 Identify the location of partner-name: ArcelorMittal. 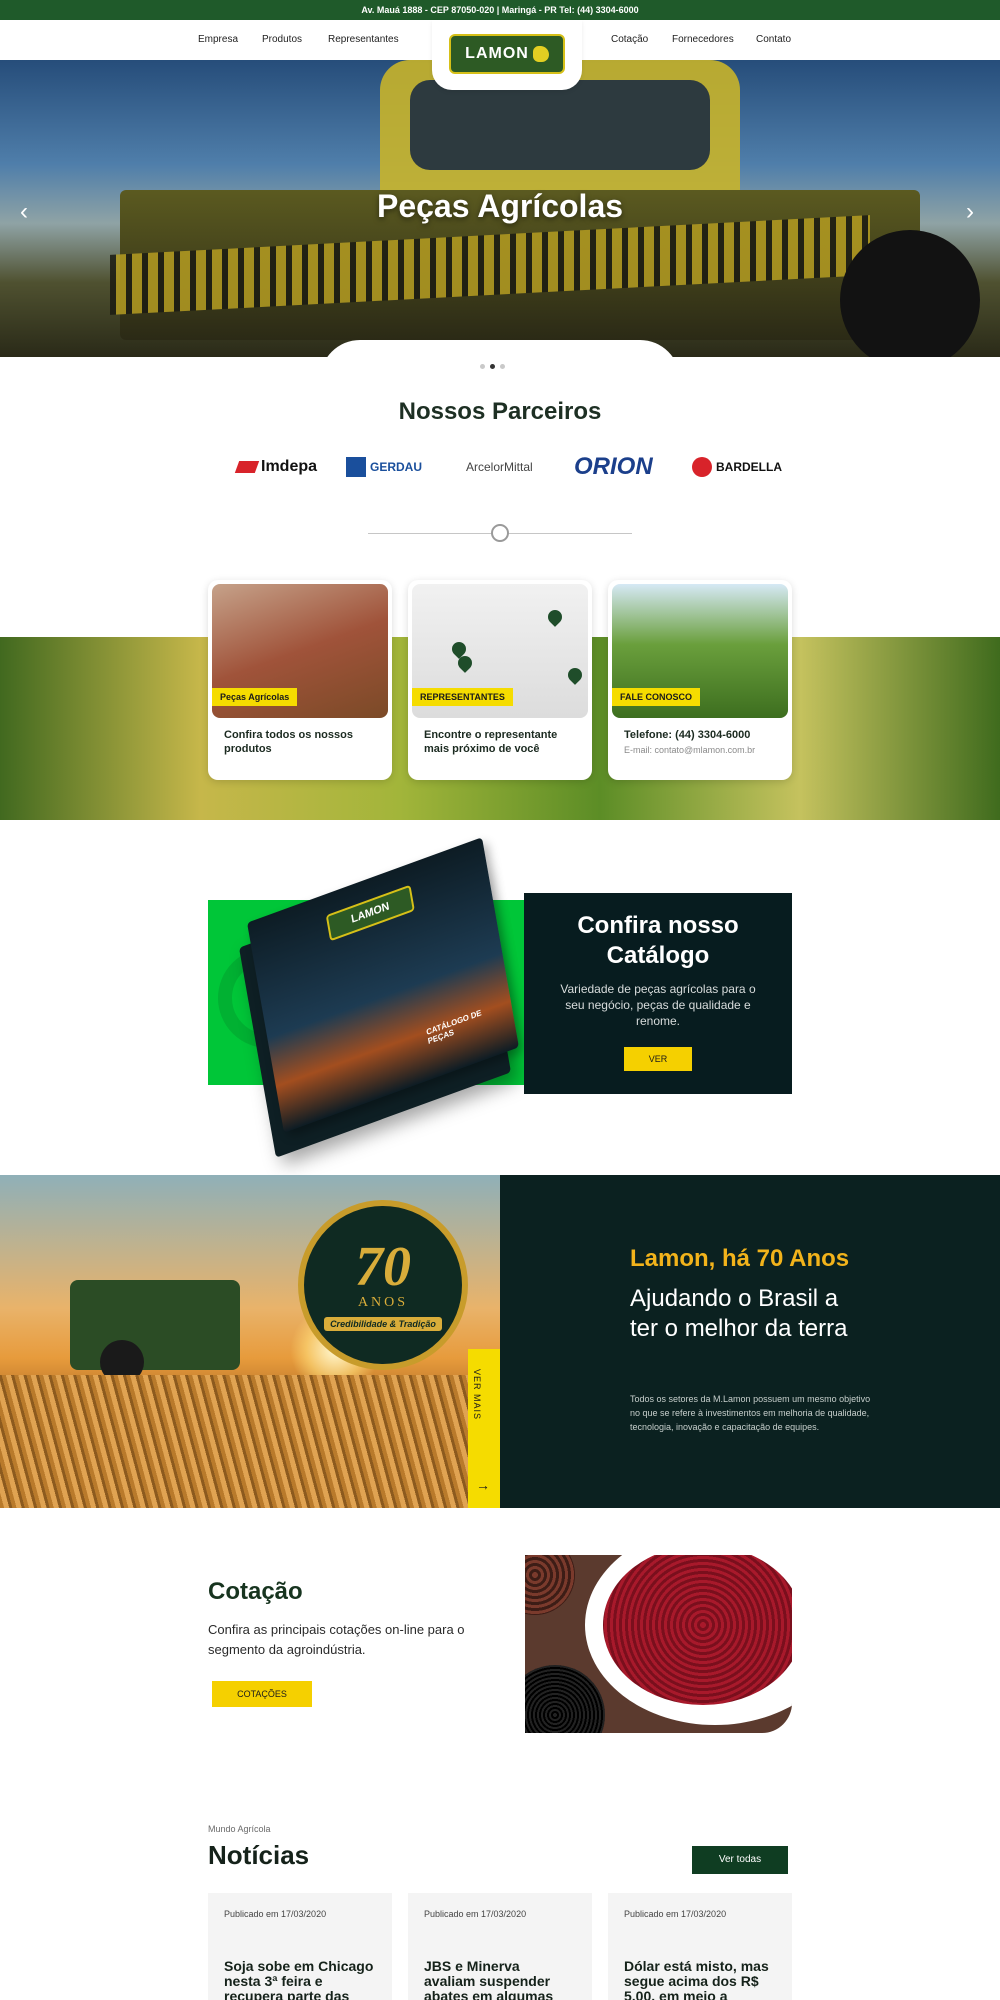
(499, 467).